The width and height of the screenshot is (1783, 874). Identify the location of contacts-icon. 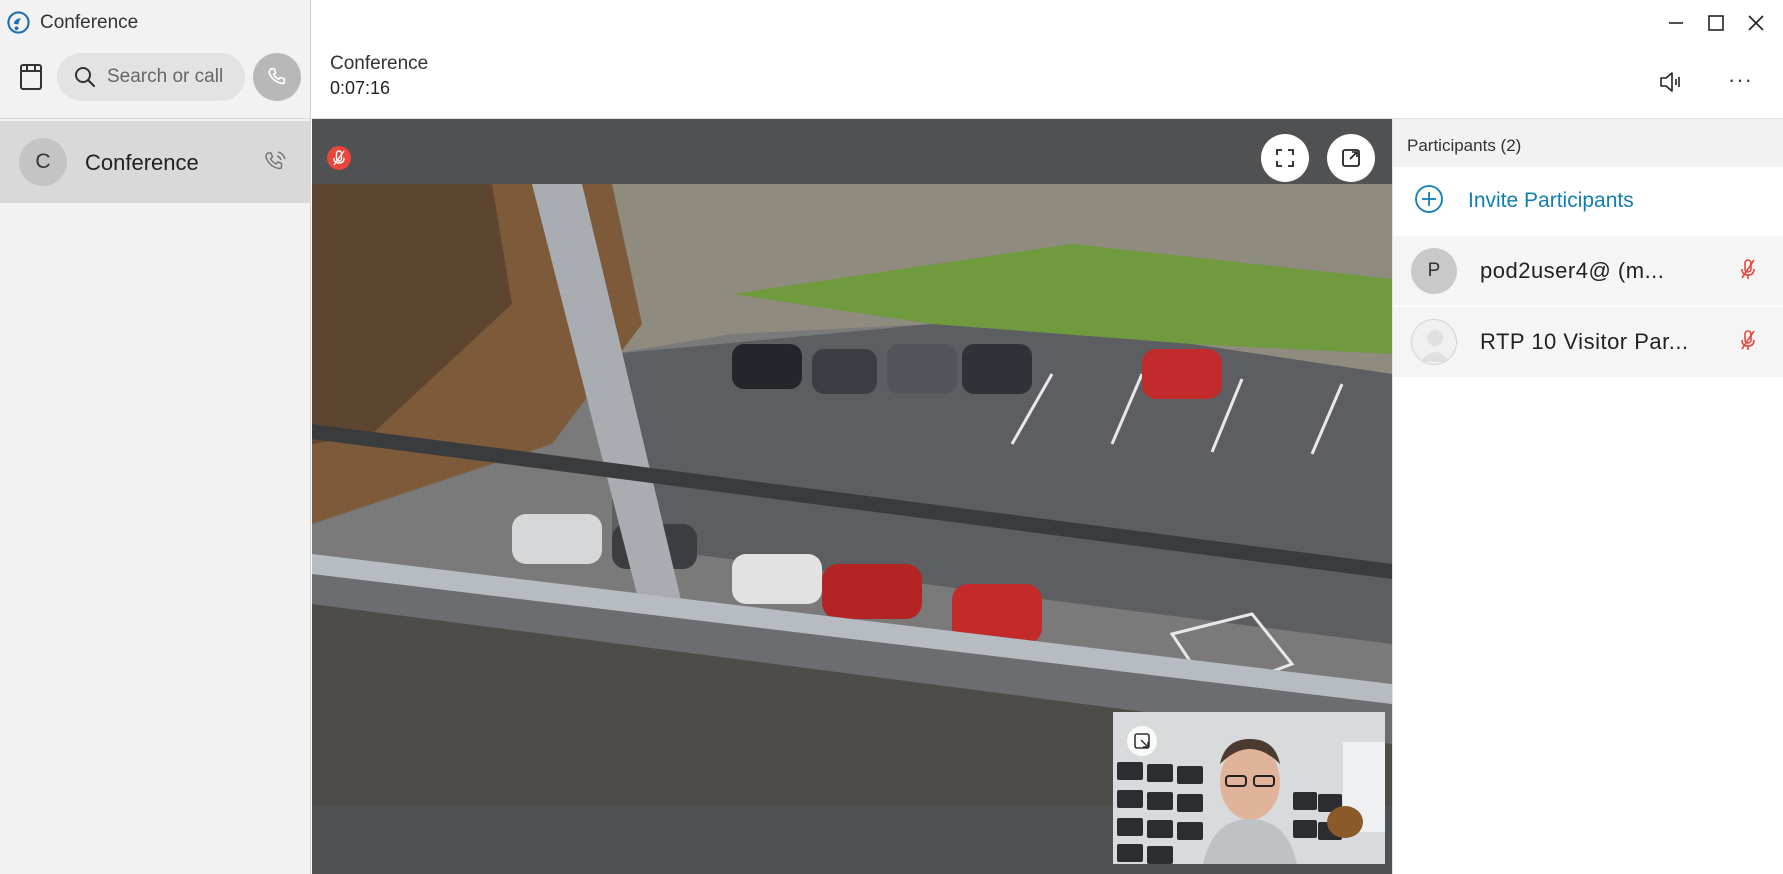
(31, 77).